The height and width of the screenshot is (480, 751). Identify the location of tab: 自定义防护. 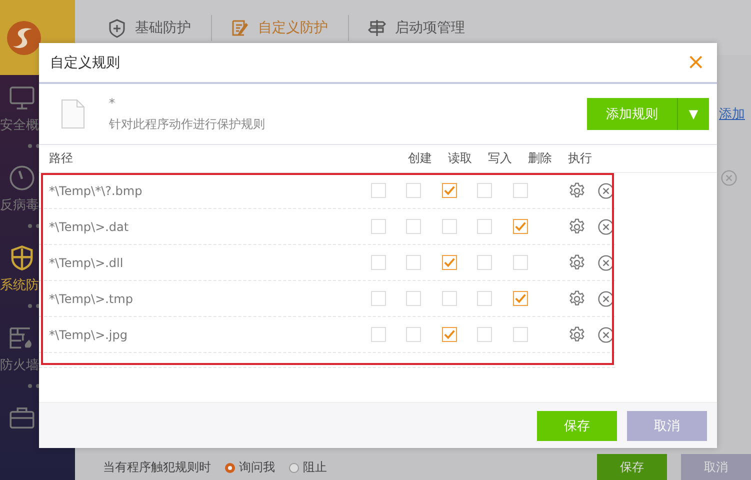
(284, 28).